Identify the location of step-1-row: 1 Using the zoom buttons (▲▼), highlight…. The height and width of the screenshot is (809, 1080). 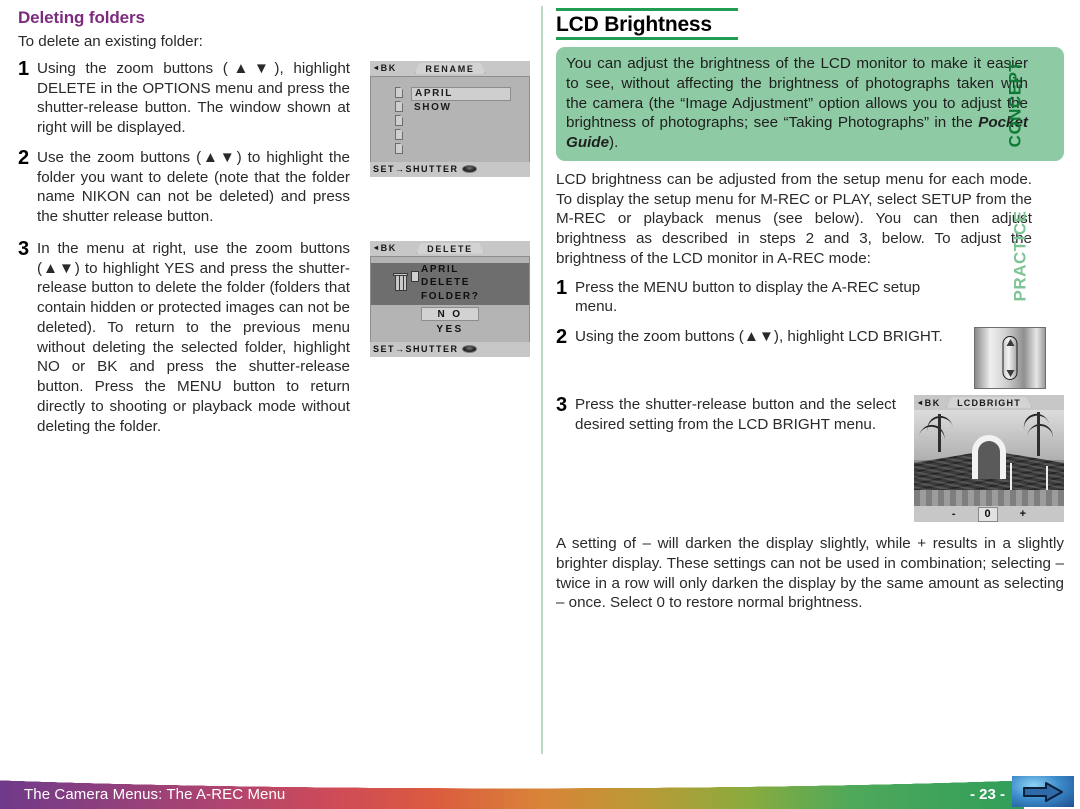
(274, 147).